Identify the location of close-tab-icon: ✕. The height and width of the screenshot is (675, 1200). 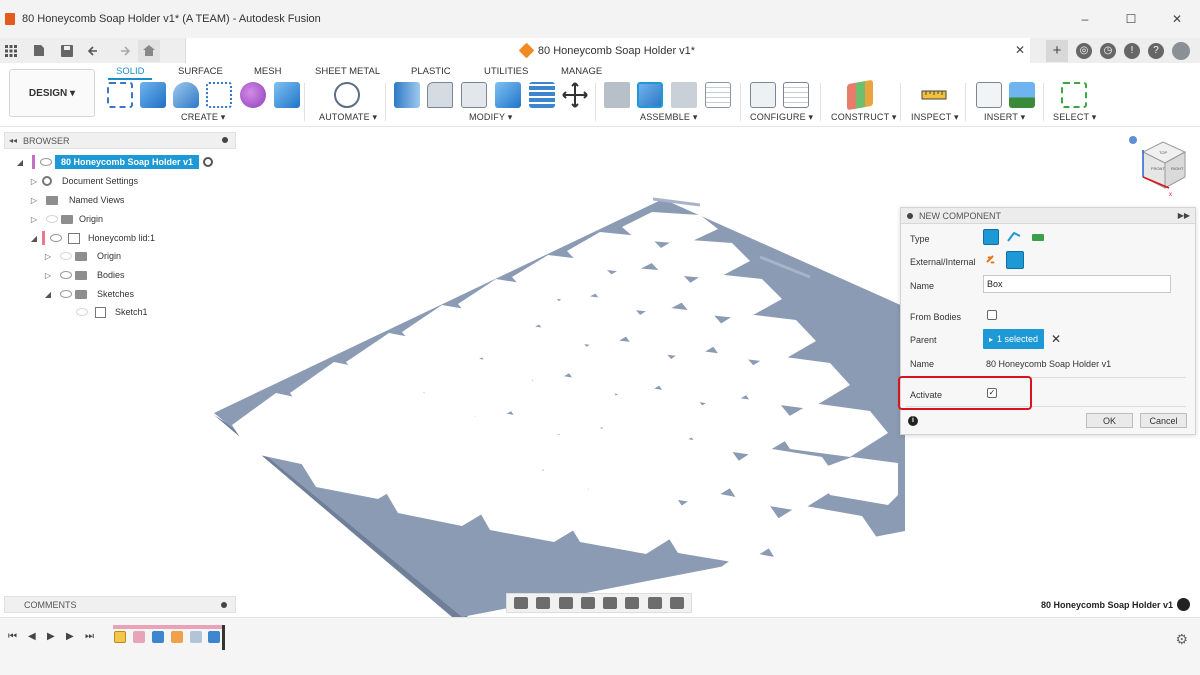
(1020, 50).